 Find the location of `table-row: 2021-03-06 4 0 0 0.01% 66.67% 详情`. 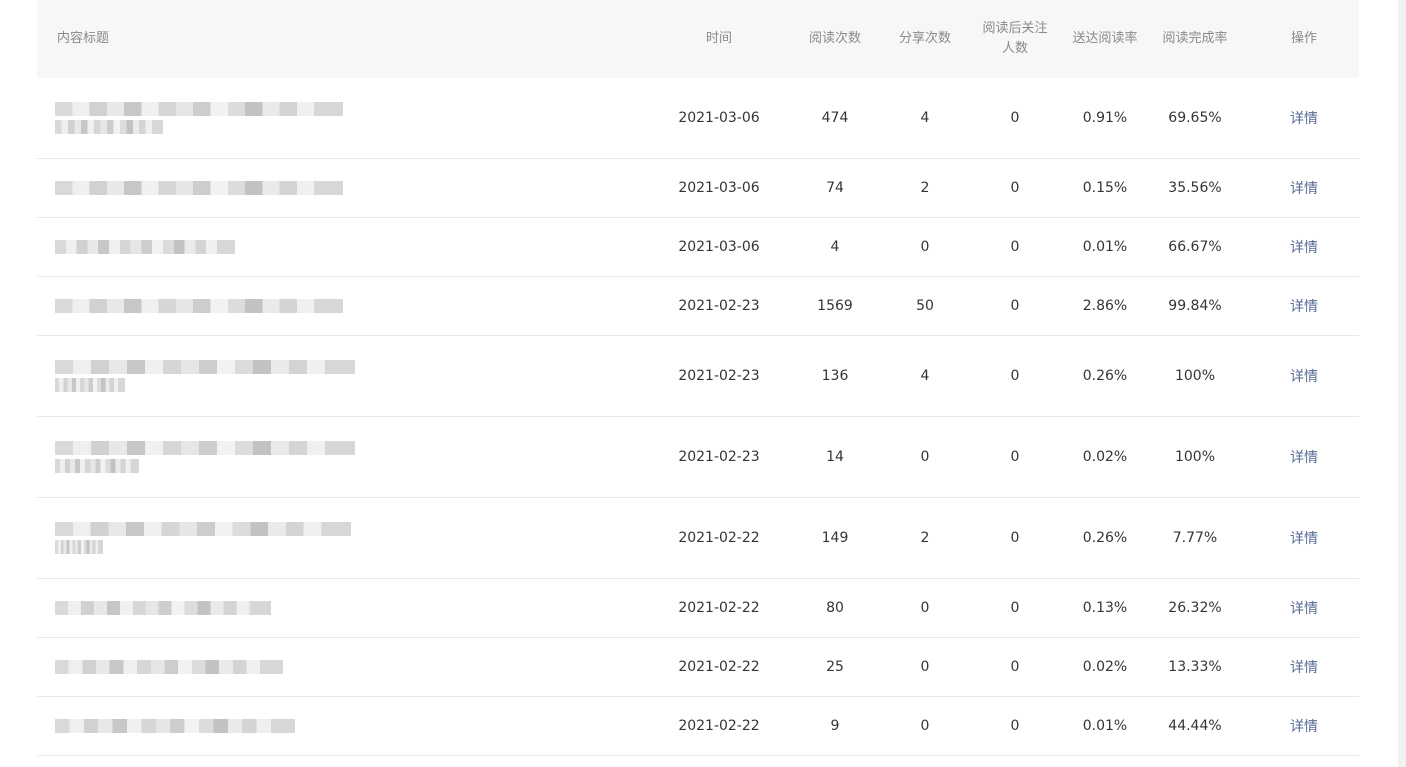

table-row: 2021-03-06 4 0 0 0.01% 66.67% 详情 is located at coordinates (698, 246).